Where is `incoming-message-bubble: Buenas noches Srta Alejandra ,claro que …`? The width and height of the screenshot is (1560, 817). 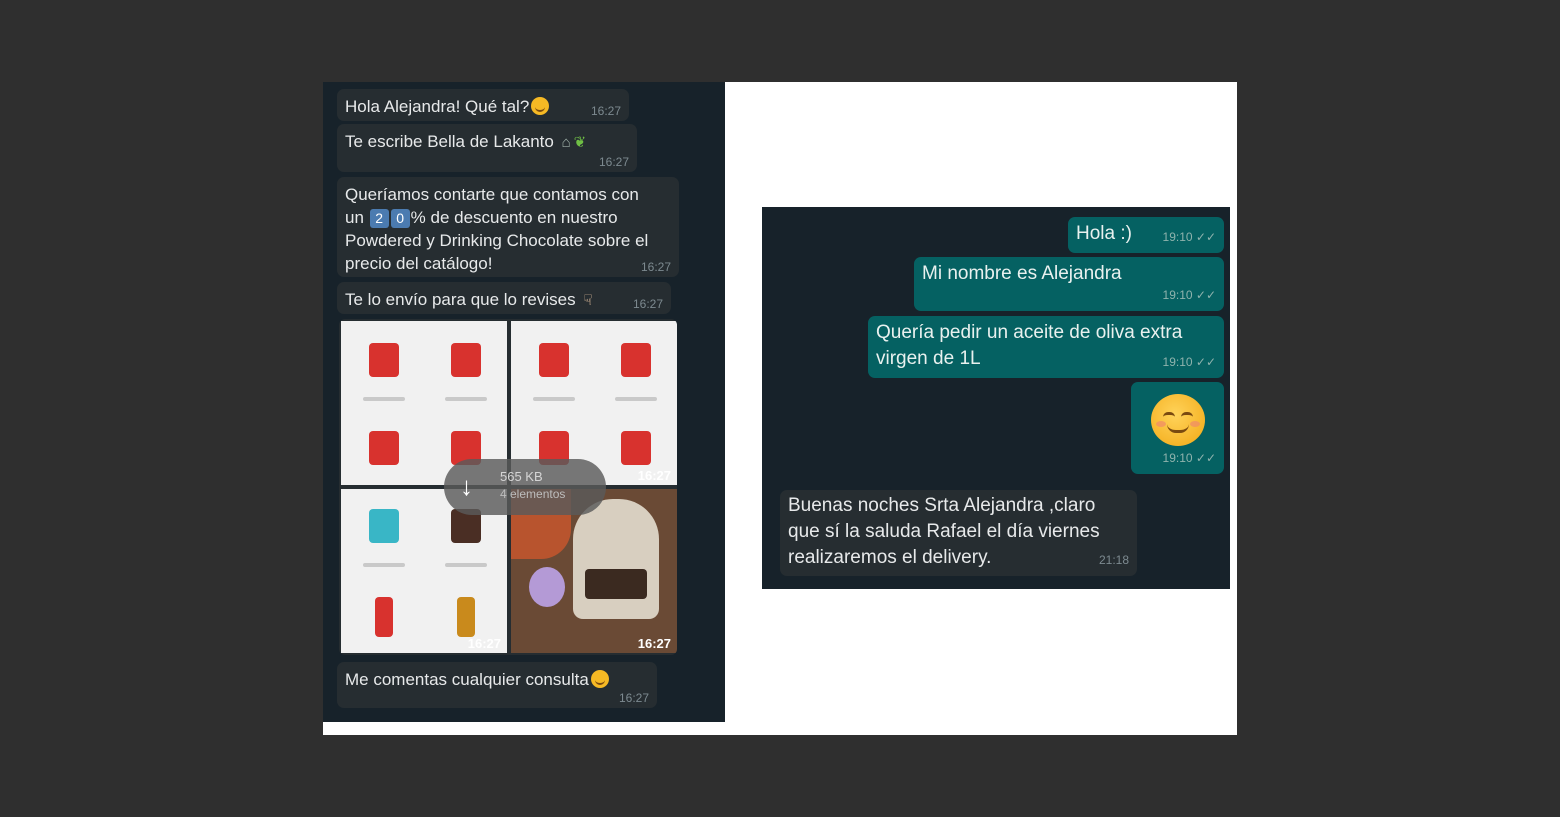 incoming-message-bubble: Buenas noches Srta Alejandra ,claro que … is located at coordinates (958, 533).